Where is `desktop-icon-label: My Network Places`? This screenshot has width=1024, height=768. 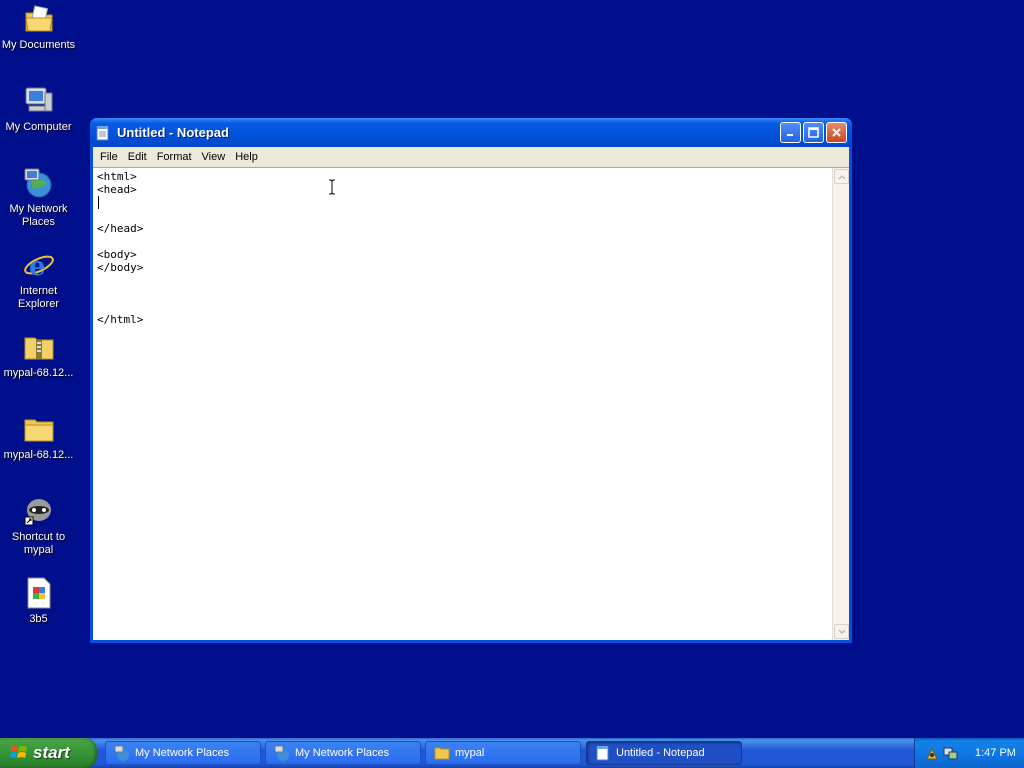 desktop-icon-label: My Network Places is located at coordinates (38, 215).